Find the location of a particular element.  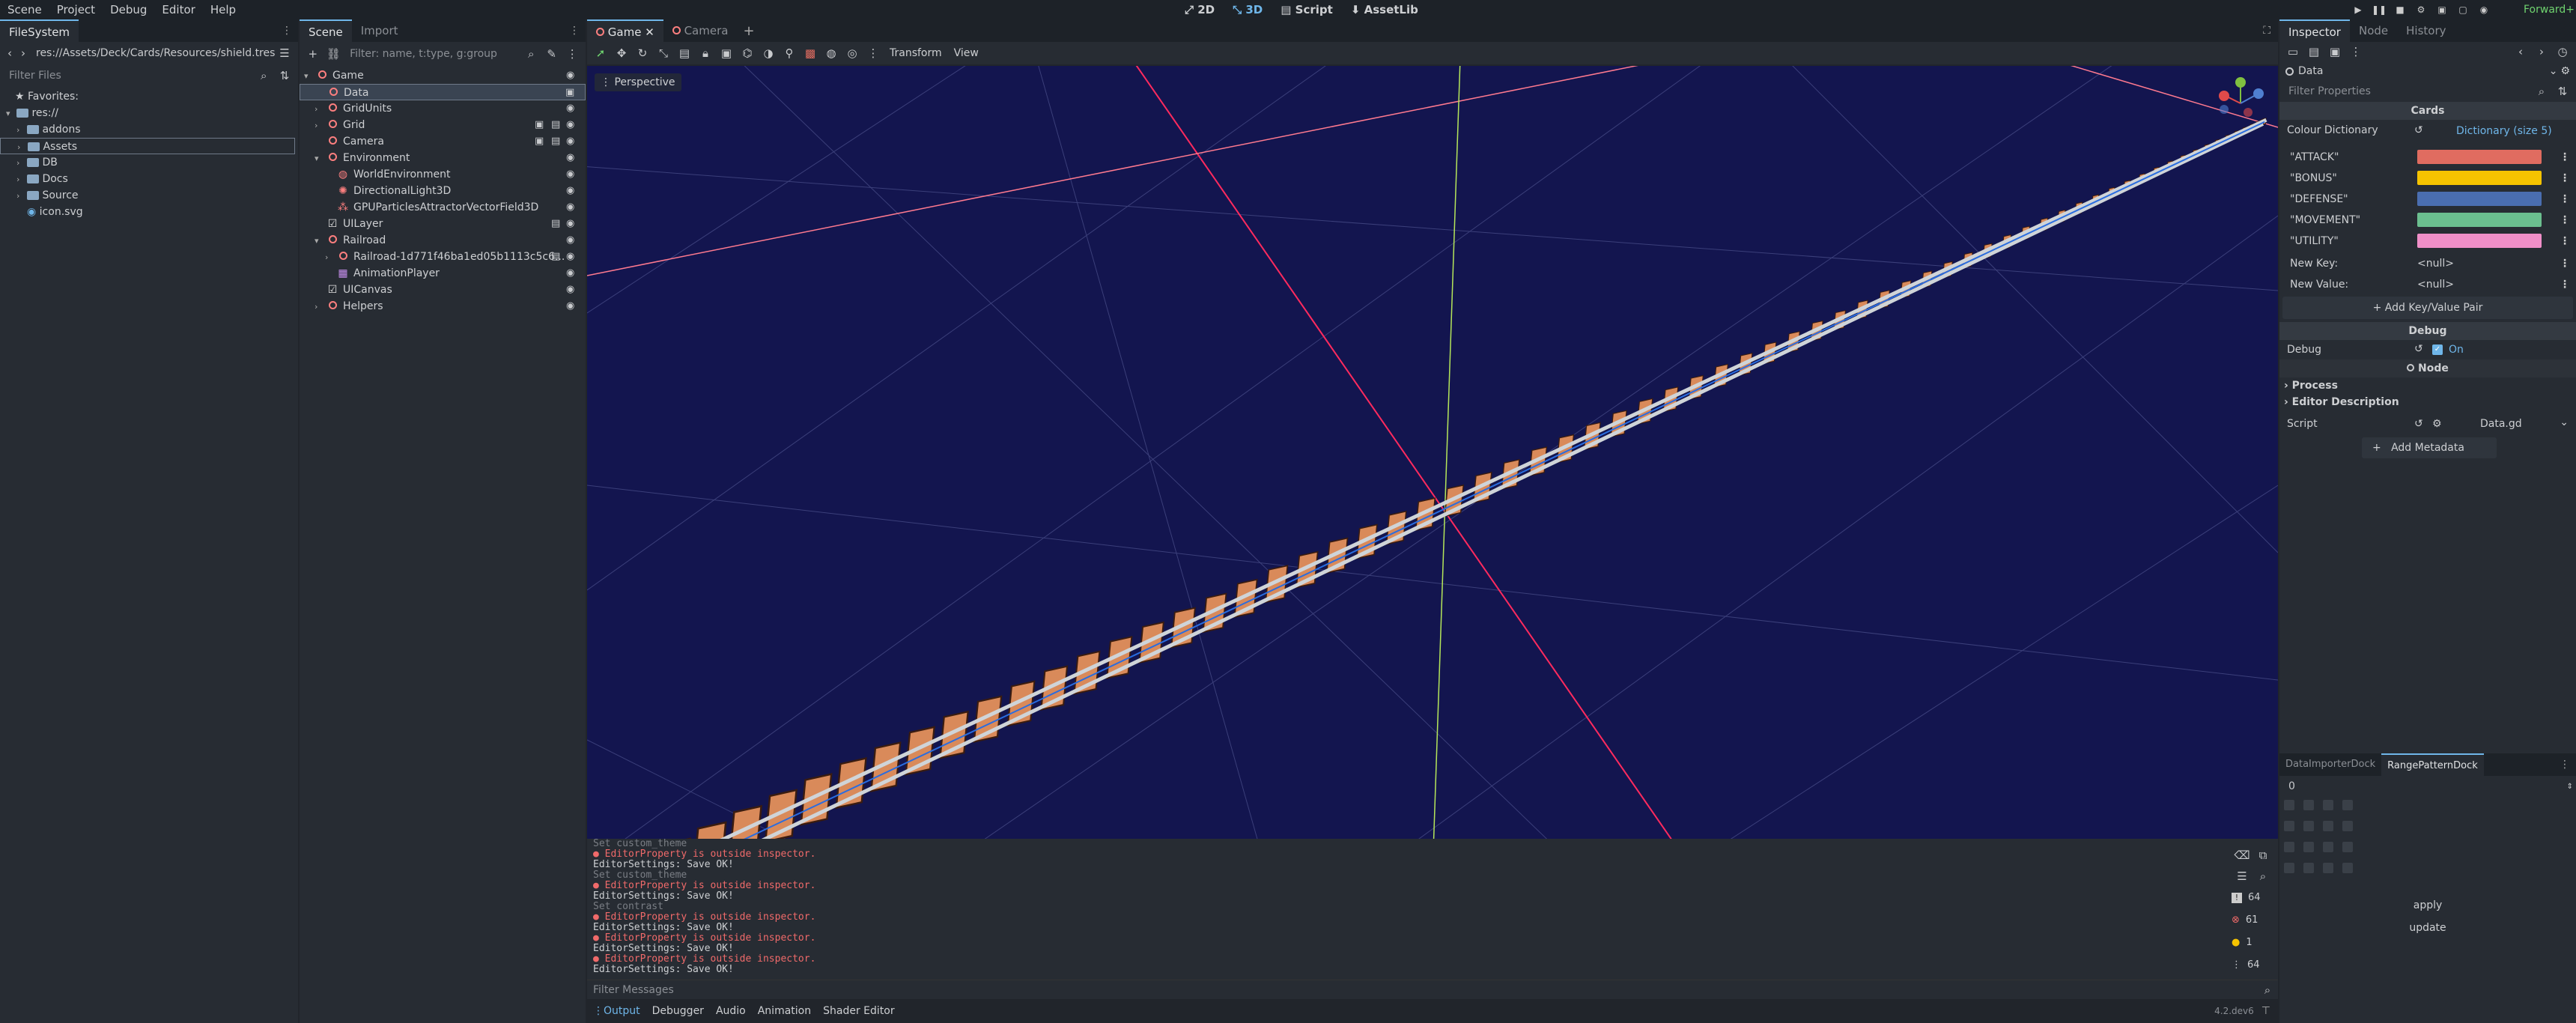

screen-script-button: ▤ Script is located at coordinates (1307, 9).